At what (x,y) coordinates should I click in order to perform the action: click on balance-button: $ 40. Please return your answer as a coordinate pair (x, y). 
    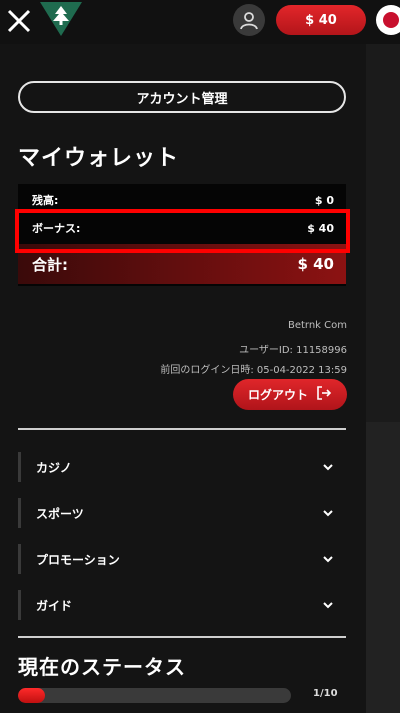
    Looking at the image, I should click on (321, 20).